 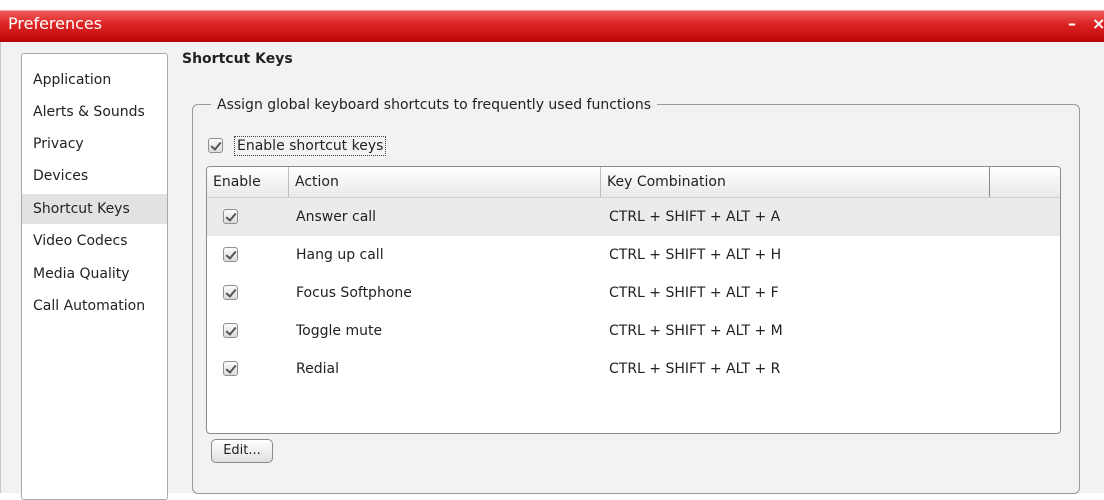 I want to click on row-action: Answer call, so click(x=336, y=217).